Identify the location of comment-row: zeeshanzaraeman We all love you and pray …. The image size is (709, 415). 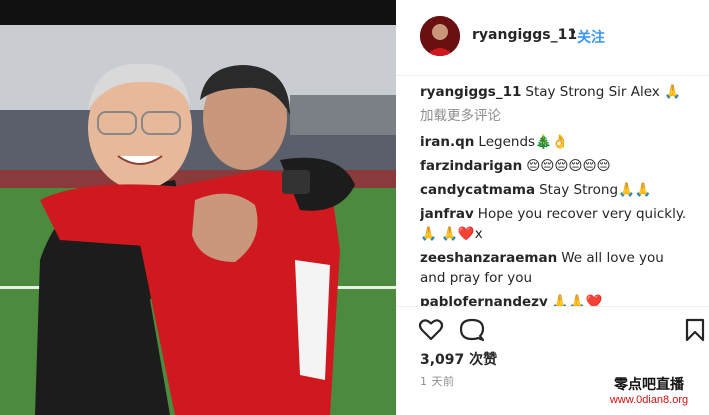
(555, 268).